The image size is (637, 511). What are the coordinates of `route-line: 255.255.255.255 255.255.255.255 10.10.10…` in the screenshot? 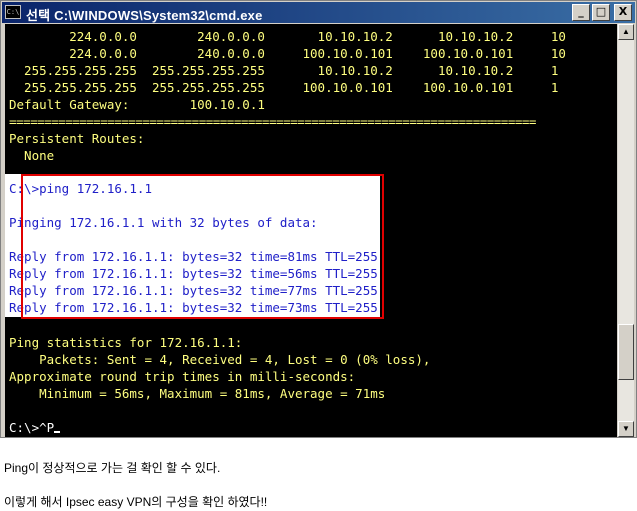 It's located at (284, 70).